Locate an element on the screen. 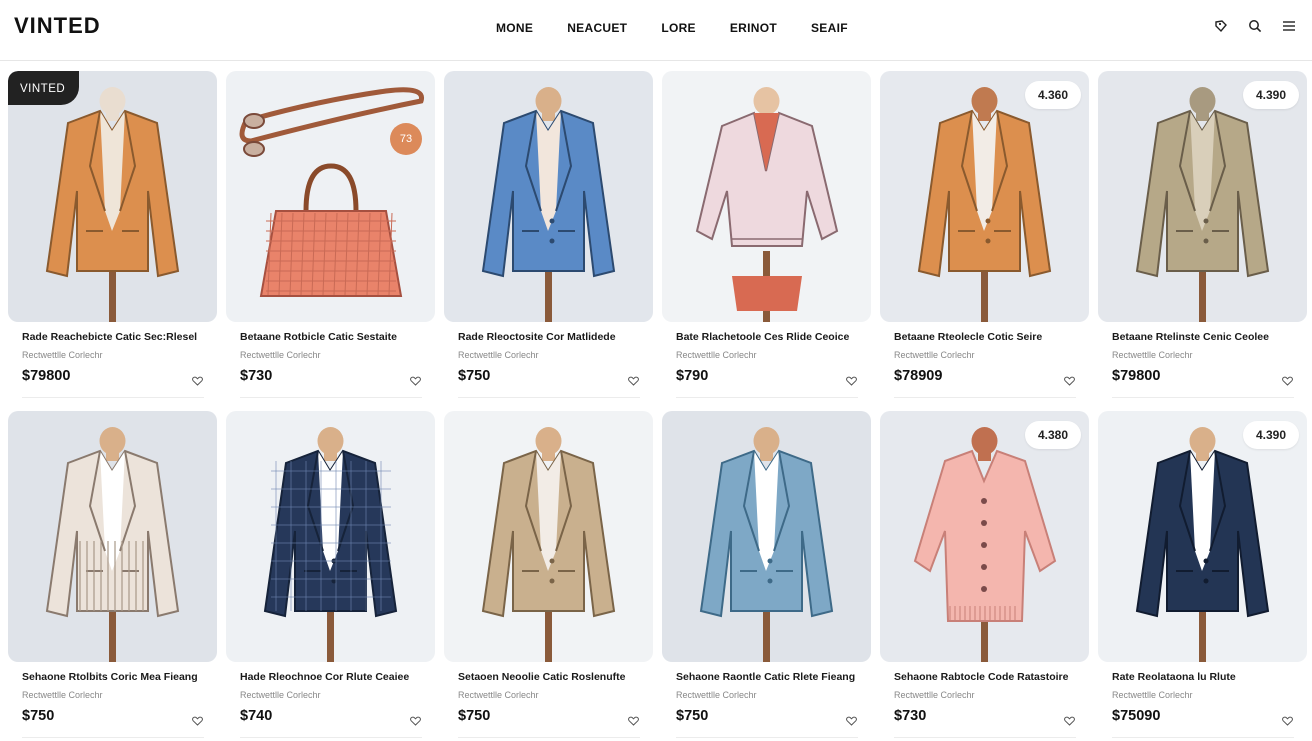 The width and height of the screenshot is (1312, 741). listing-price: $740 is located at coordinates (256, 716).